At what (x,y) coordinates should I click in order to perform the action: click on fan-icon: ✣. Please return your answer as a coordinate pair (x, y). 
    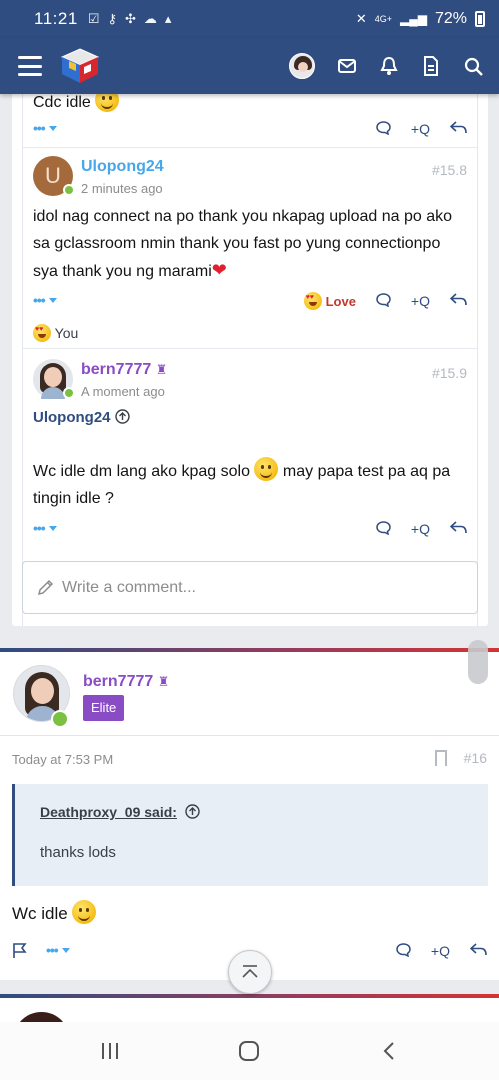
    Looking at the image, I should click on (130, 18).